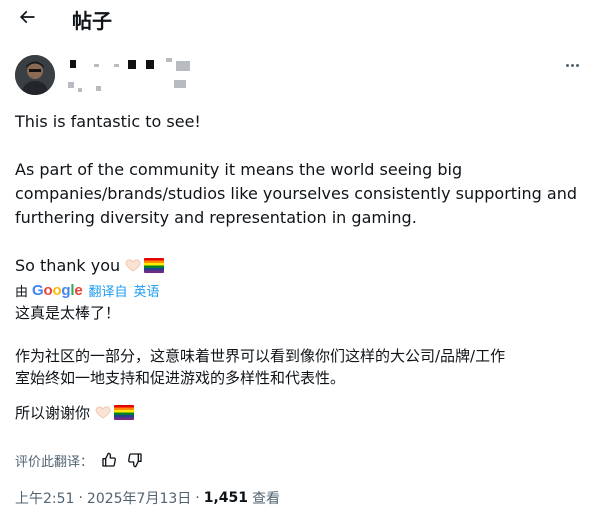  Describe the element at coordinates (260, 356) in the screenshot. I see `translated-text-line: 作为社区的一部分，这意味着世界可以看到像你们这样的大公司/品牌/工作` at that location.